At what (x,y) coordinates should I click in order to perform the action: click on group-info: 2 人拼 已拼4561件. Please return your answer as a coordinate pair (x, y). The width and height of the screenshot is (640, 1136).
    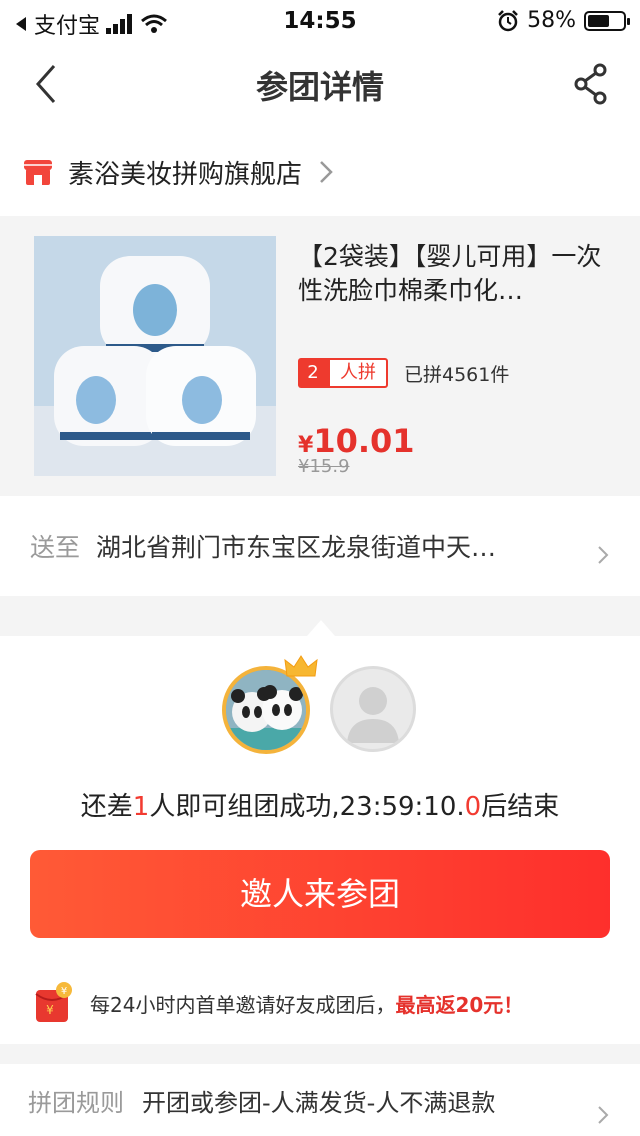
    Looking at the image, I should click on (403, 373).